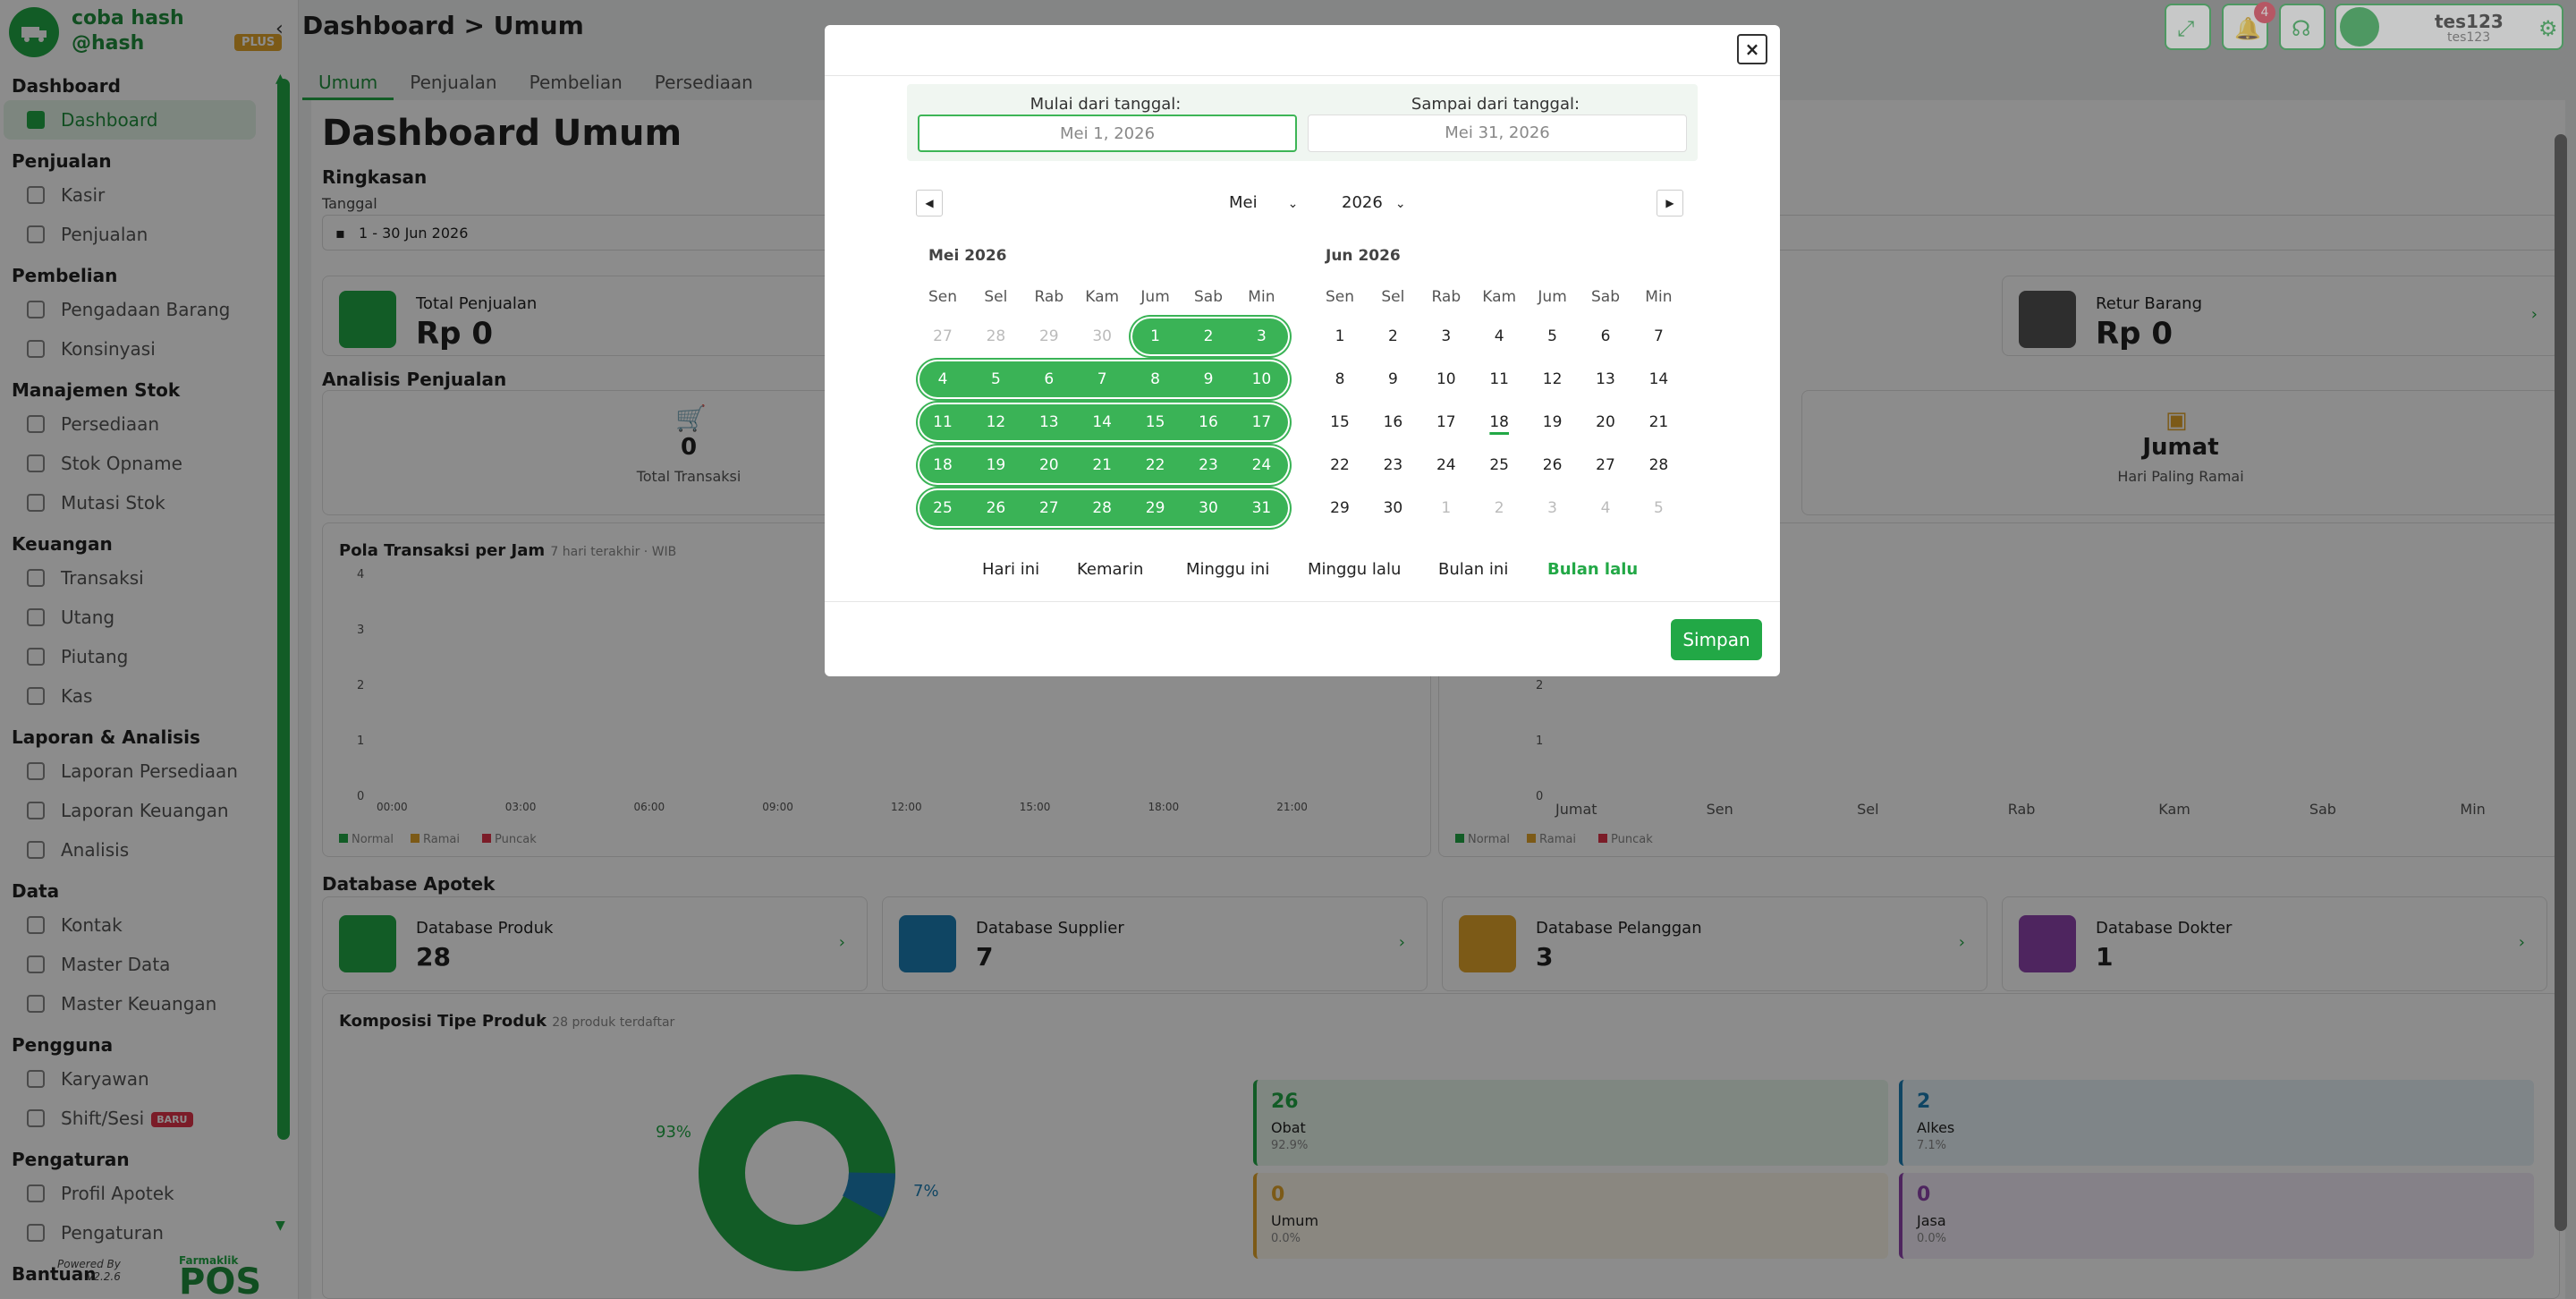  I want to click on month-select: Mei ⌄, so click(1263, 202).